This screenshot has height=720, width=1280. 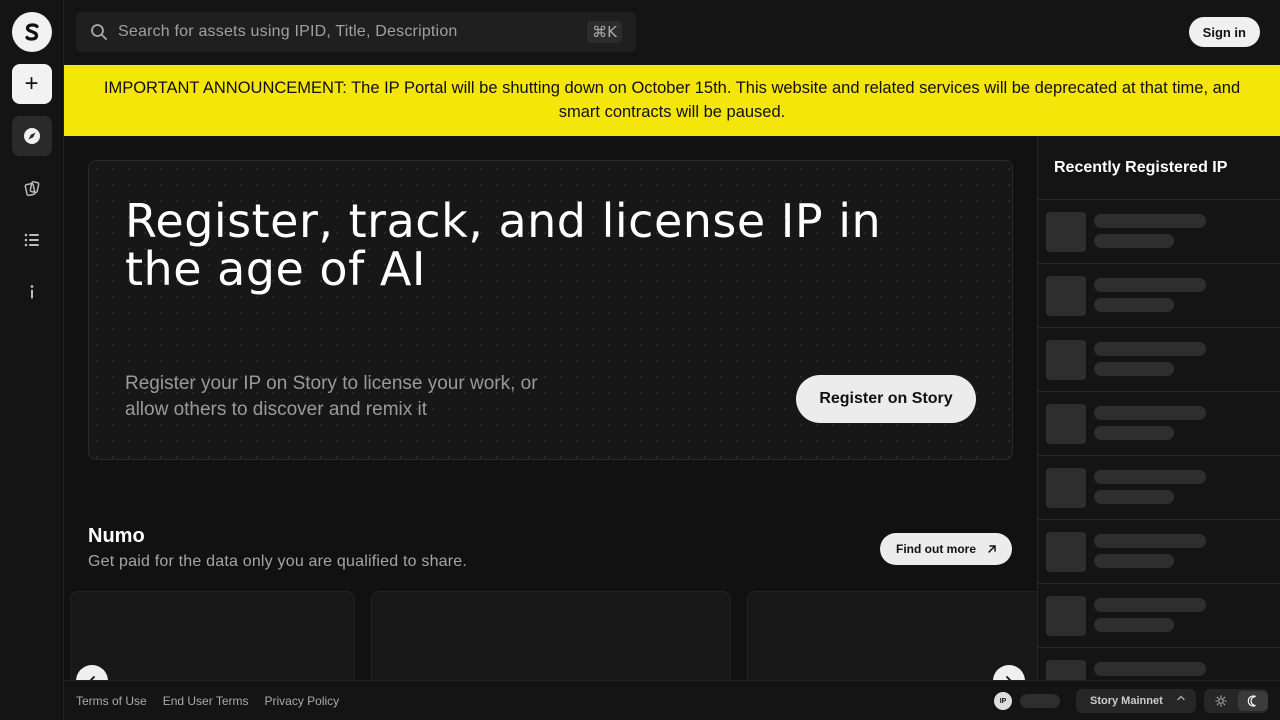 What do you see at coordinates (1040, 701) in the screenshot?
I see `ip-balance-skeleton` at bounding box center [1040, 701].